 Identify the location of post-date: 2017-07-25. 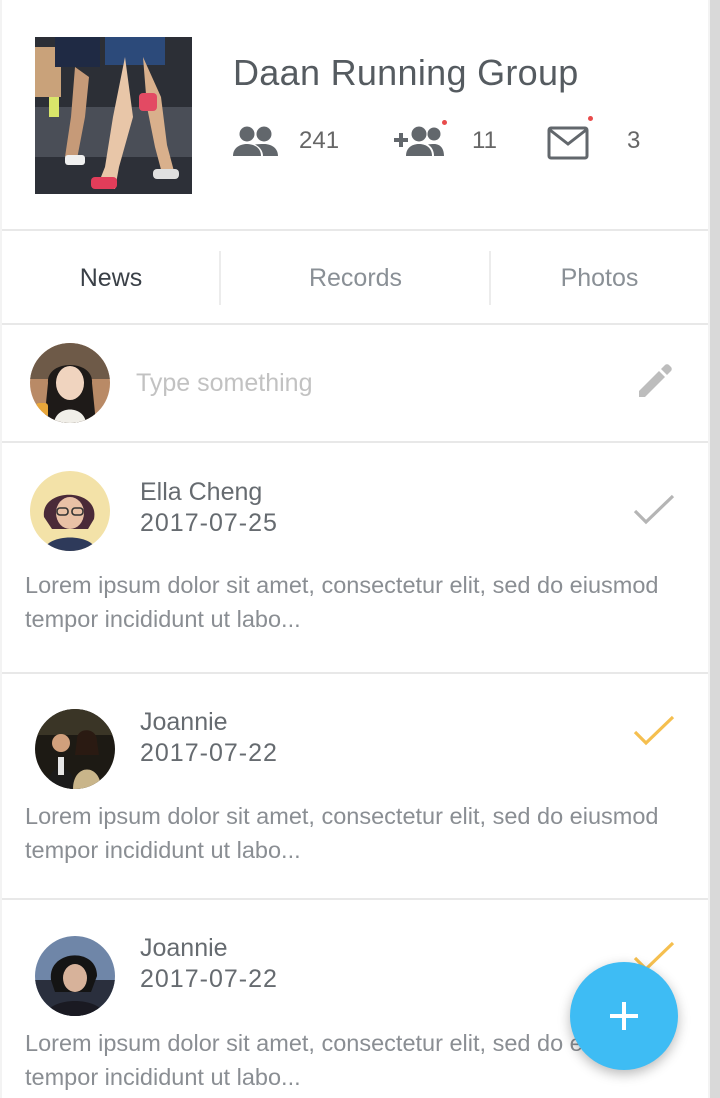
(209, 523).